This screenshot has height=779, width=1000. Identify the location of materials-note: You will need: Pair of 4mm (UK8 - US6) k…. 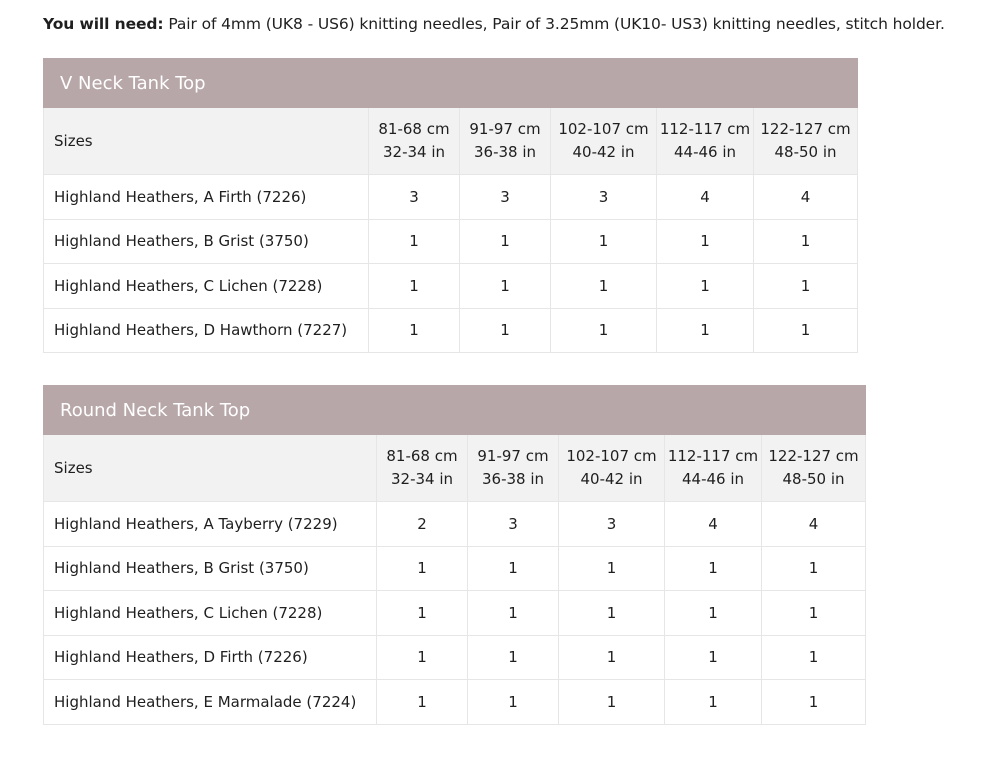
(518, 24).